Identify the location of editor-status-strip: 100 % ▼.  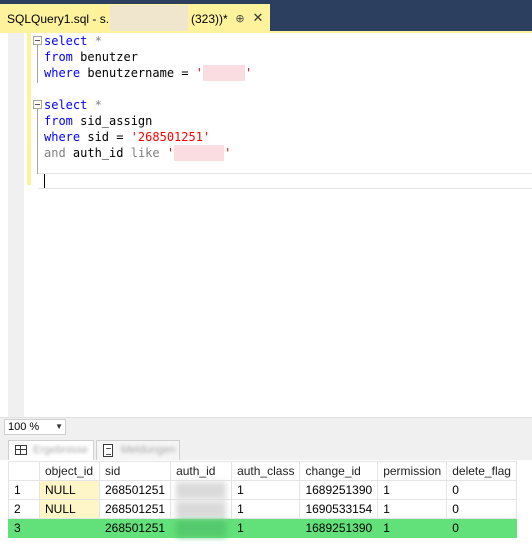
(266, 426).